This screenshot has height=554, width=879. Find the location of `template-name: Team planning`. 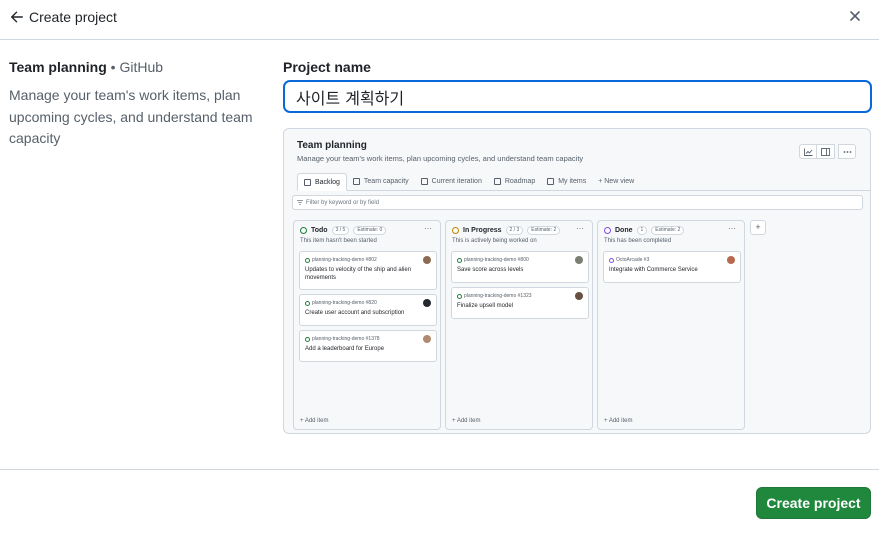

template-name: Team planning is located at coordinates (58, 67).